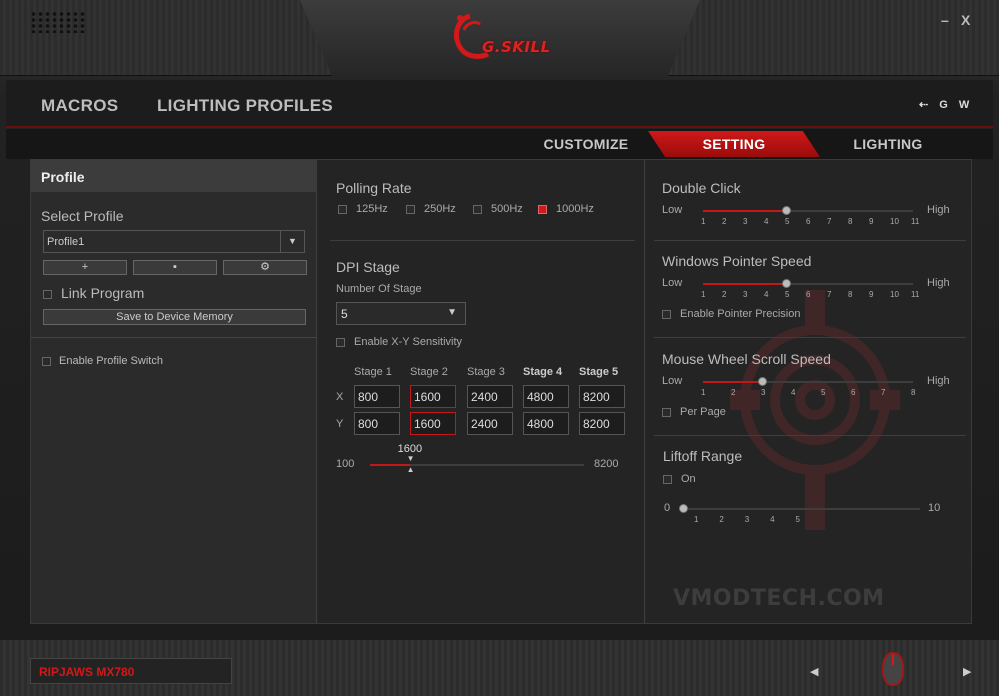  What do you see at coordinates (808, 381) in the screenshot?
I see `scroll-speed-slider` at bounding box center [808, 381].